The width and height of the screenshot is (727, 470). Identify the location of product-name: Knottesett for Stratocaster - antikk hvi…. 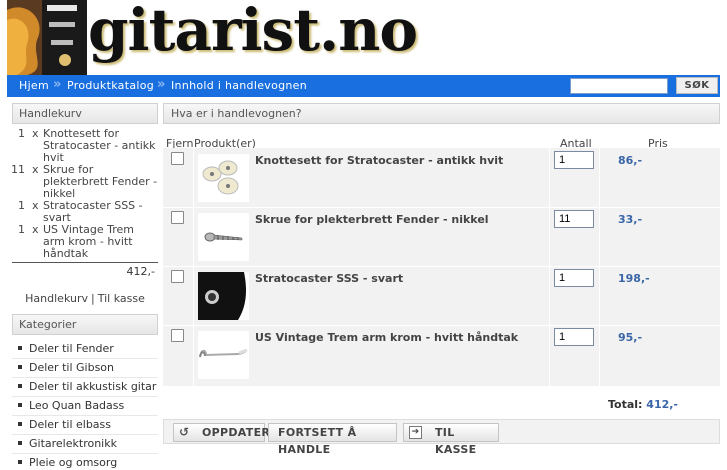
(379, 160).